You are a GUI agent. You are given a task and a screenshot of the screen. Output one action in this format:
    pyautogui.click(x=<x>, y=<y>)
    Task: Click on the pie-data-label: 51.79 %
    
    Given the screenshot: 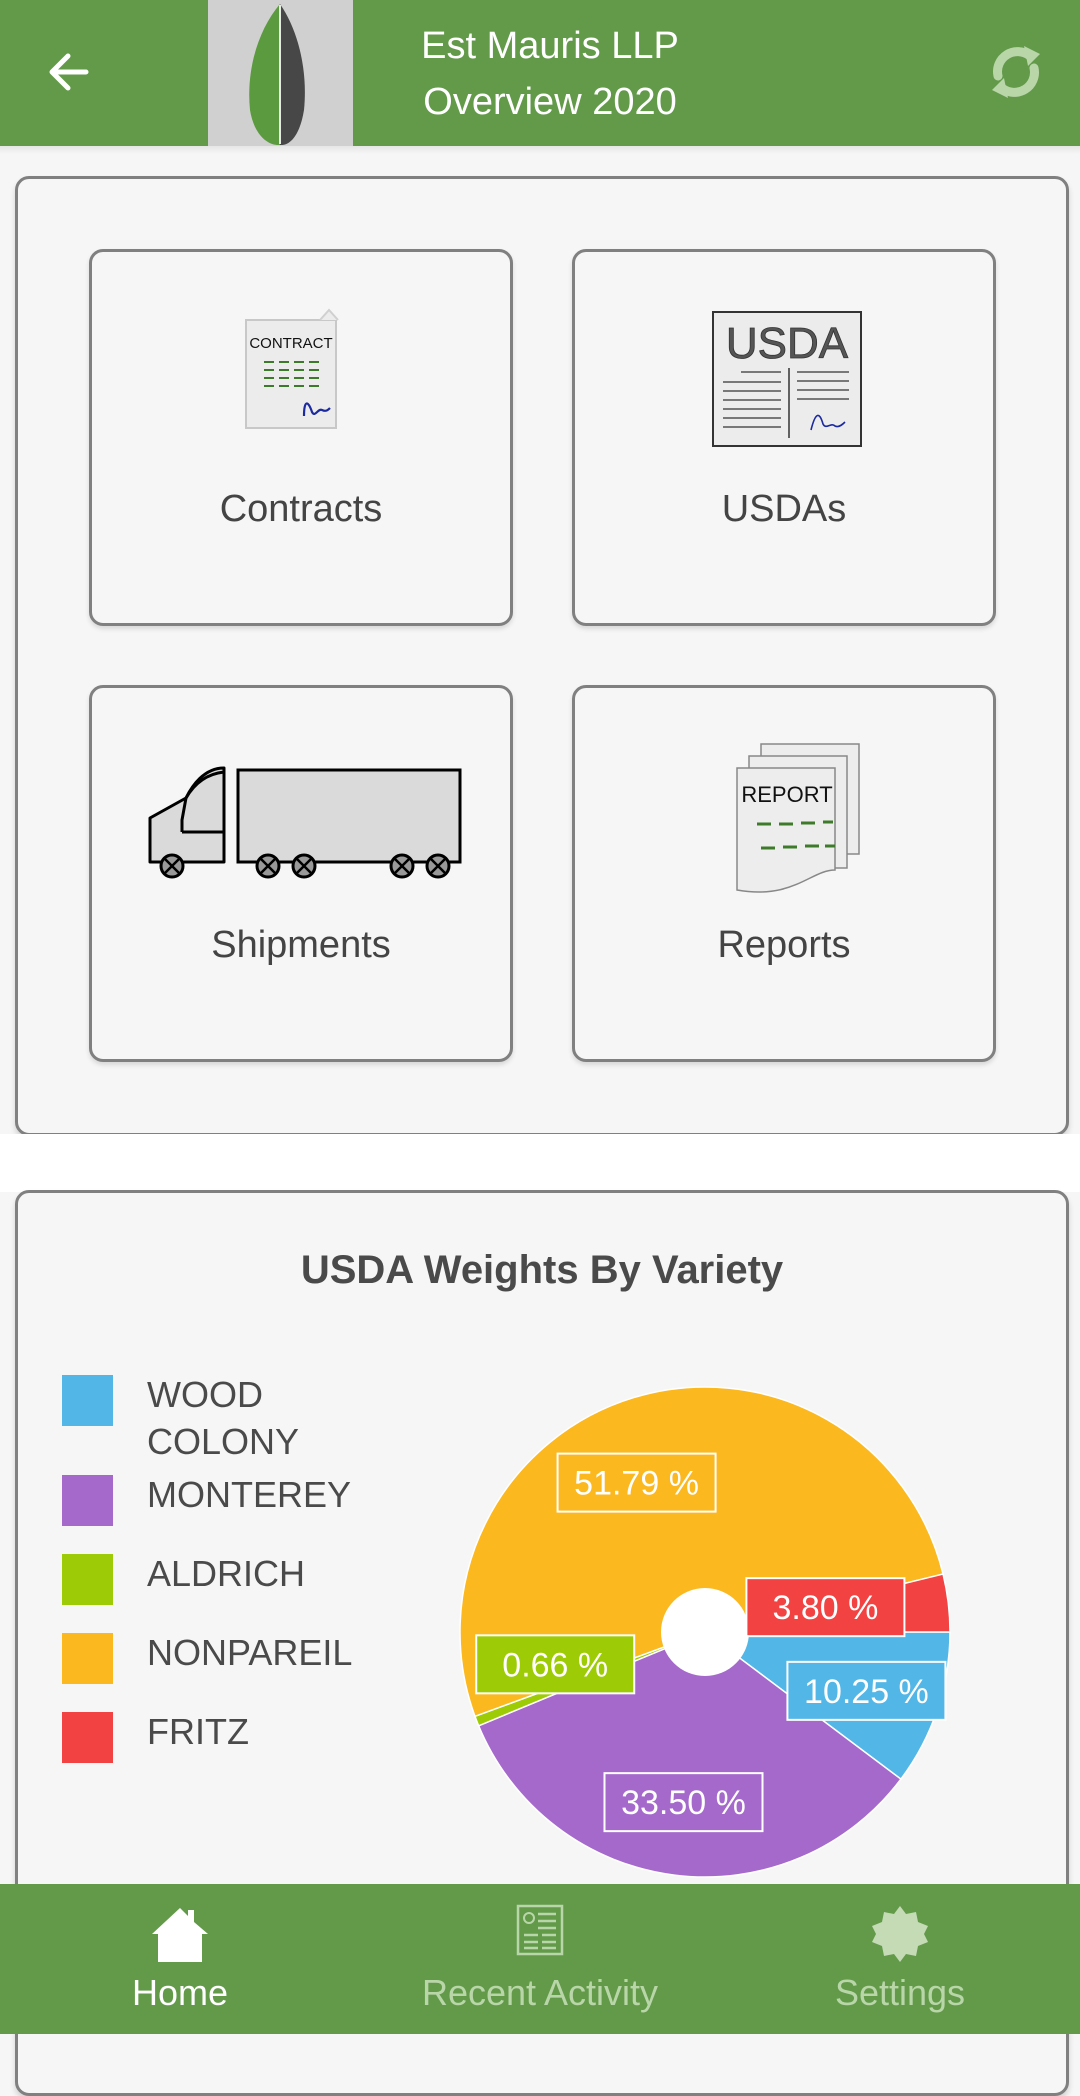 What is the action you would take?
    pyautogui.click(x=636, y=1482)
    